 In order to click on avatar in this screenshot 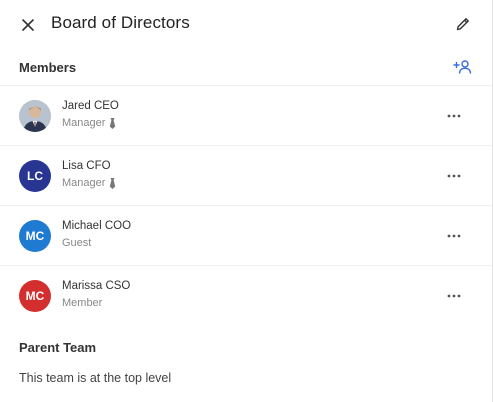, I will do `click(35, 116)`.